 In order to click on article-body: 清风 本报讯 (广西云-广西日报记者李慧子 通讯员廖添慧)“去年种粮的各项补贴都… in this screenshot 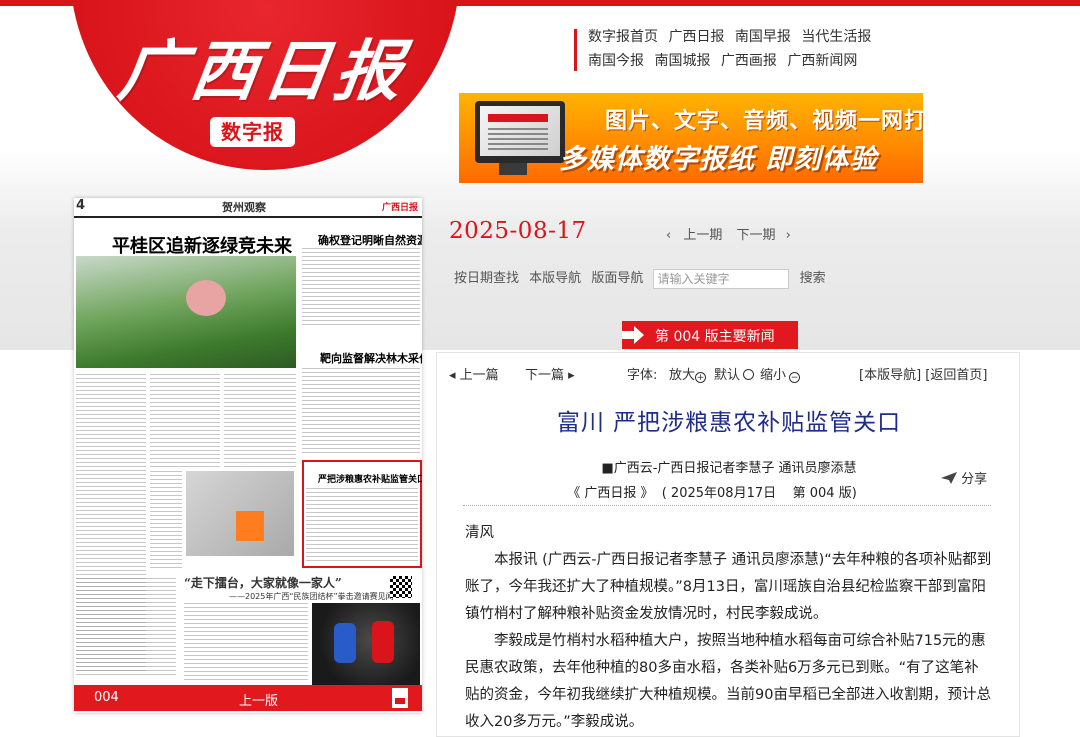, I will do `click(729, 628)`.